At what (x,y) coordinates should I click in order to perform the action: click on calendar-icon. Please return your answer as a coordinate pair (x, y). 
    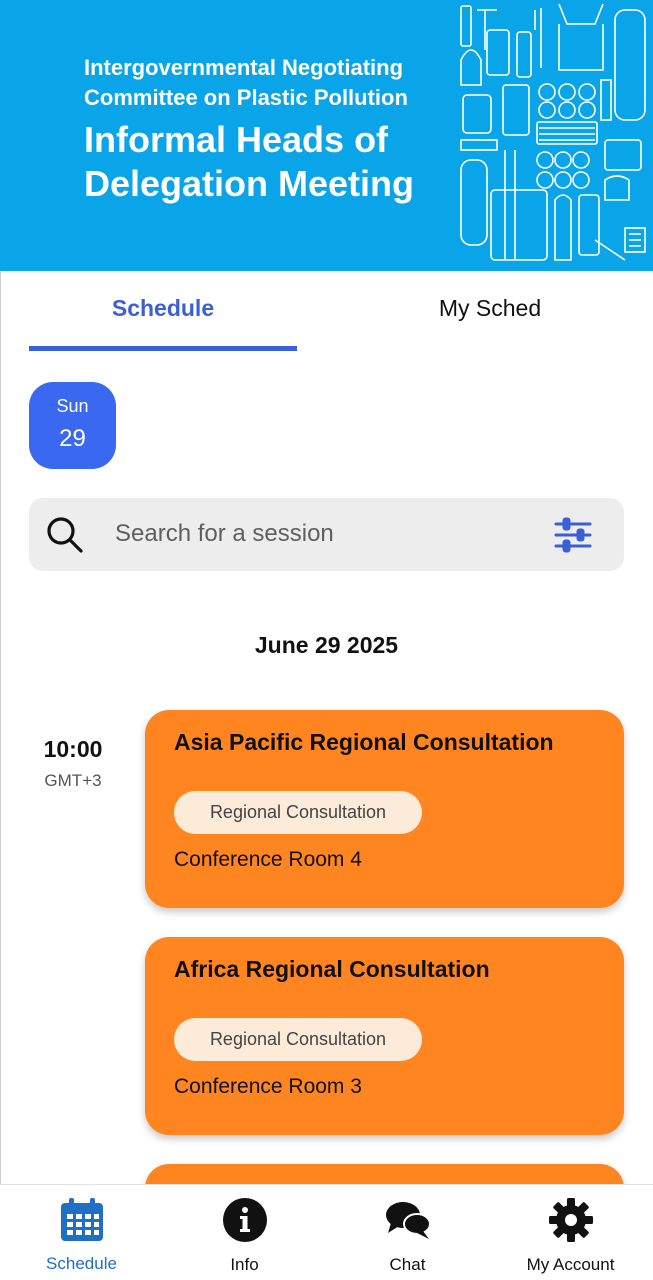
    Looking at the image, I should click on (82, 1219).